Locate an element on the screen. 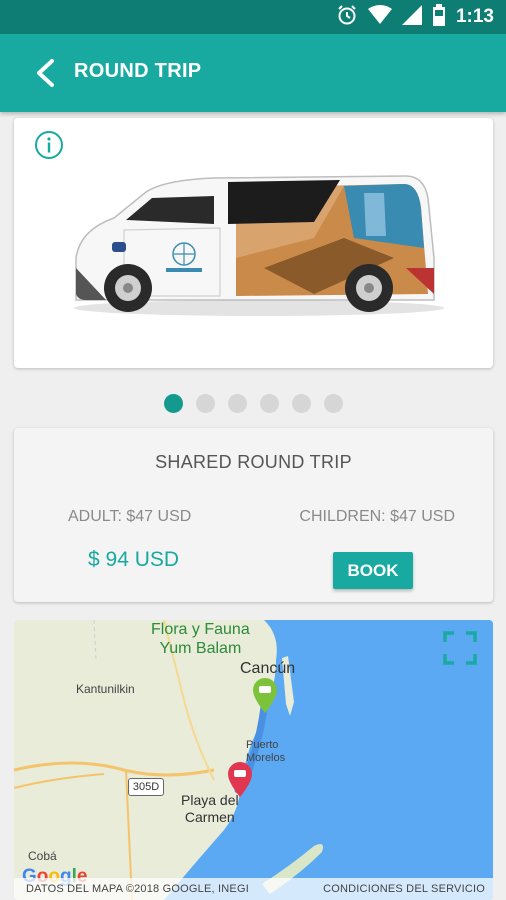 The image size is (506, 900). back-button is located at coordinates (45, 73).